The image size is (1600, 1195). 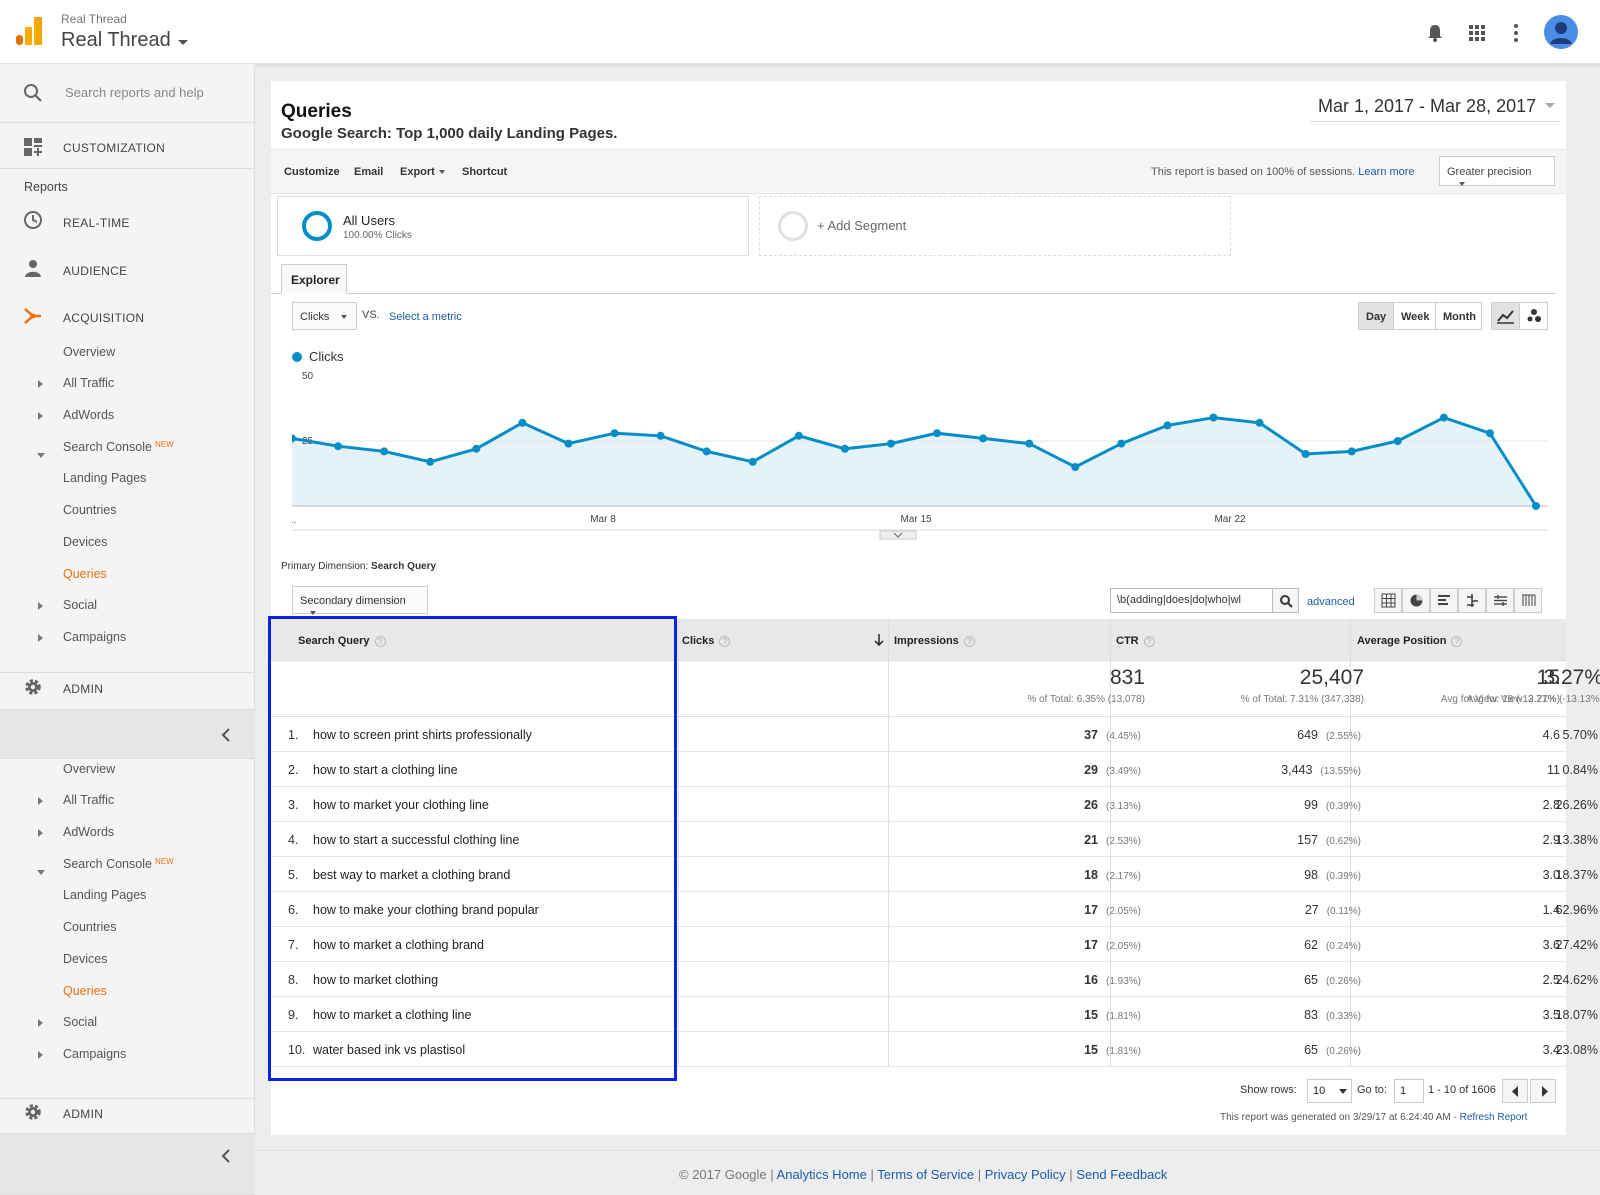 What do you see at coordinates (1497, 171) in the screenshot?
I see `precision-dropdown: Greater precision` at bounding box center [1497, 171].